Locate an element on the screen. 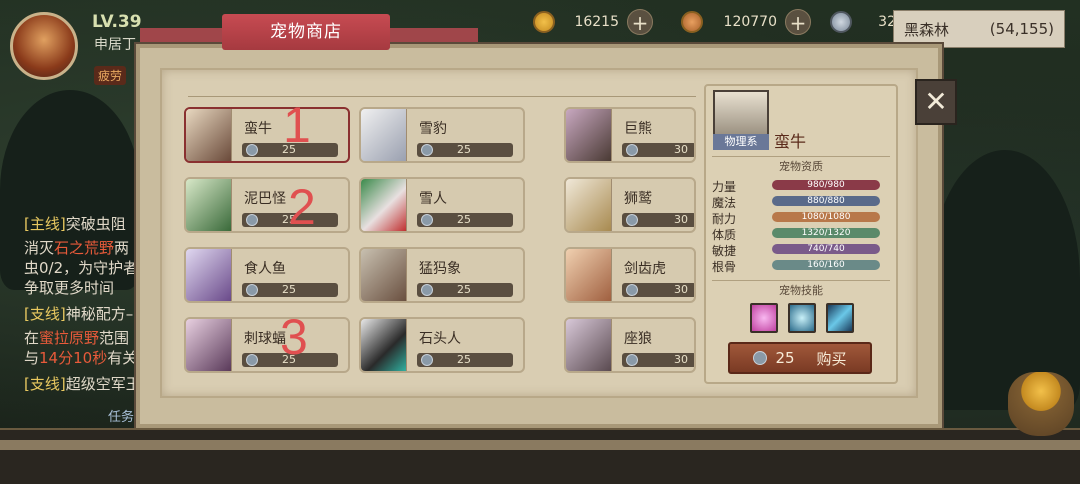 The image size is (1080, 484). detail-pet-name: 蛮牛 is located at coordinates (790, 141).